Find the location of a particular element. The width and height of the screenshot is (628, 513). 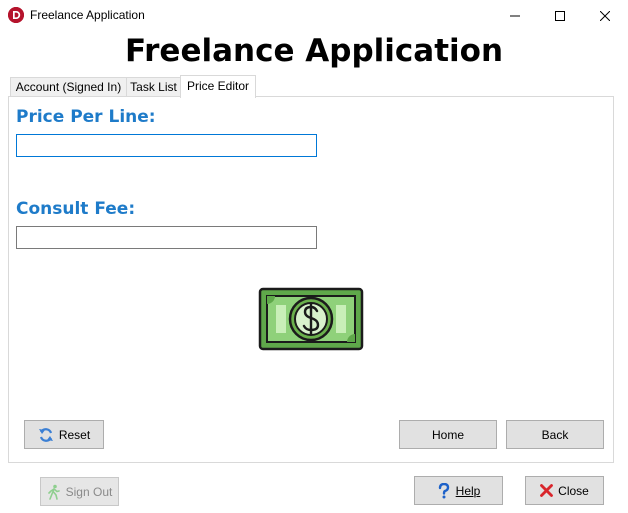

tab-price-editor: Price Editor is located at coordinates (218, 86).